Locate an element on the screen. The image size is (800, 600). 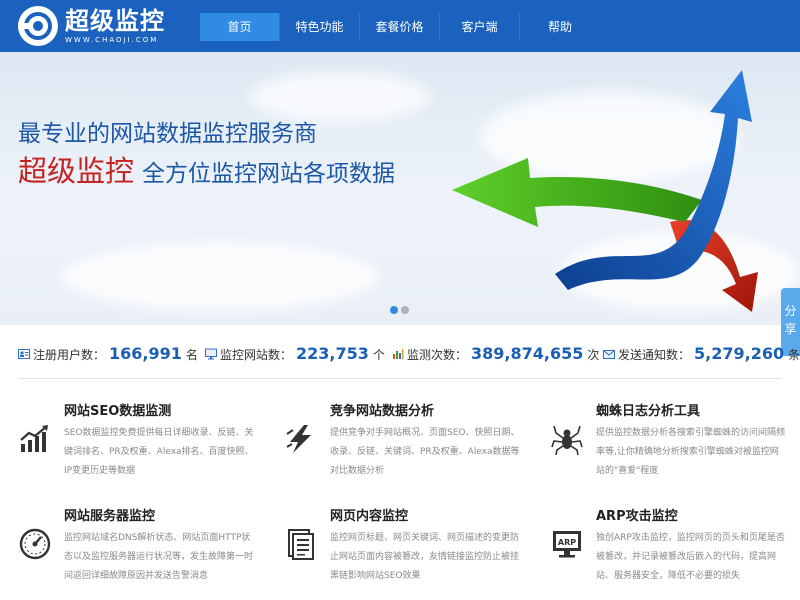
stat-value: 5,279,260 is located at coordinates (739, 353).